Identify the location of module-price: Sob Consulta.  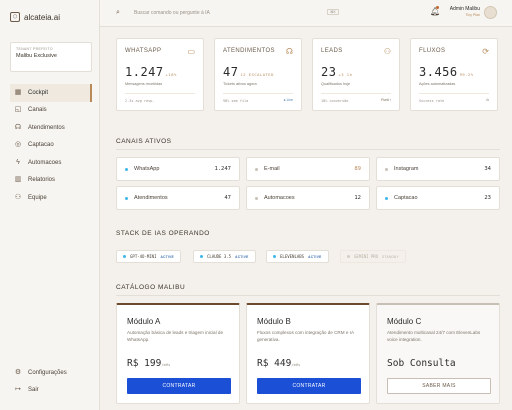
(421, 363).